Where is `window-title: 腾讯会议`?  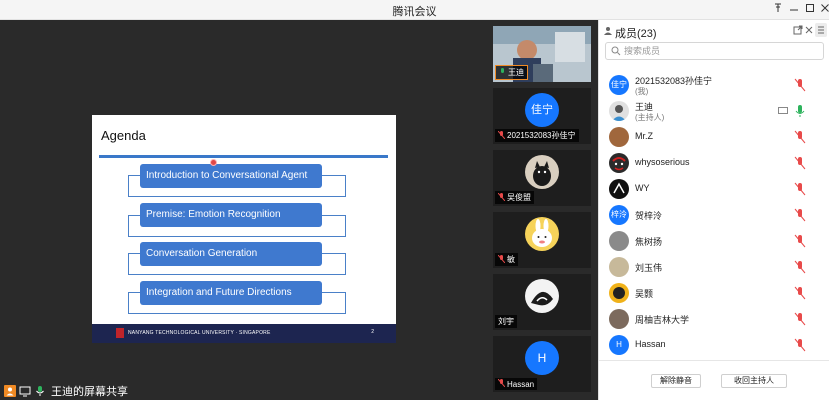 window-title: 腾讯会议 is located at coordinates (414, 12).